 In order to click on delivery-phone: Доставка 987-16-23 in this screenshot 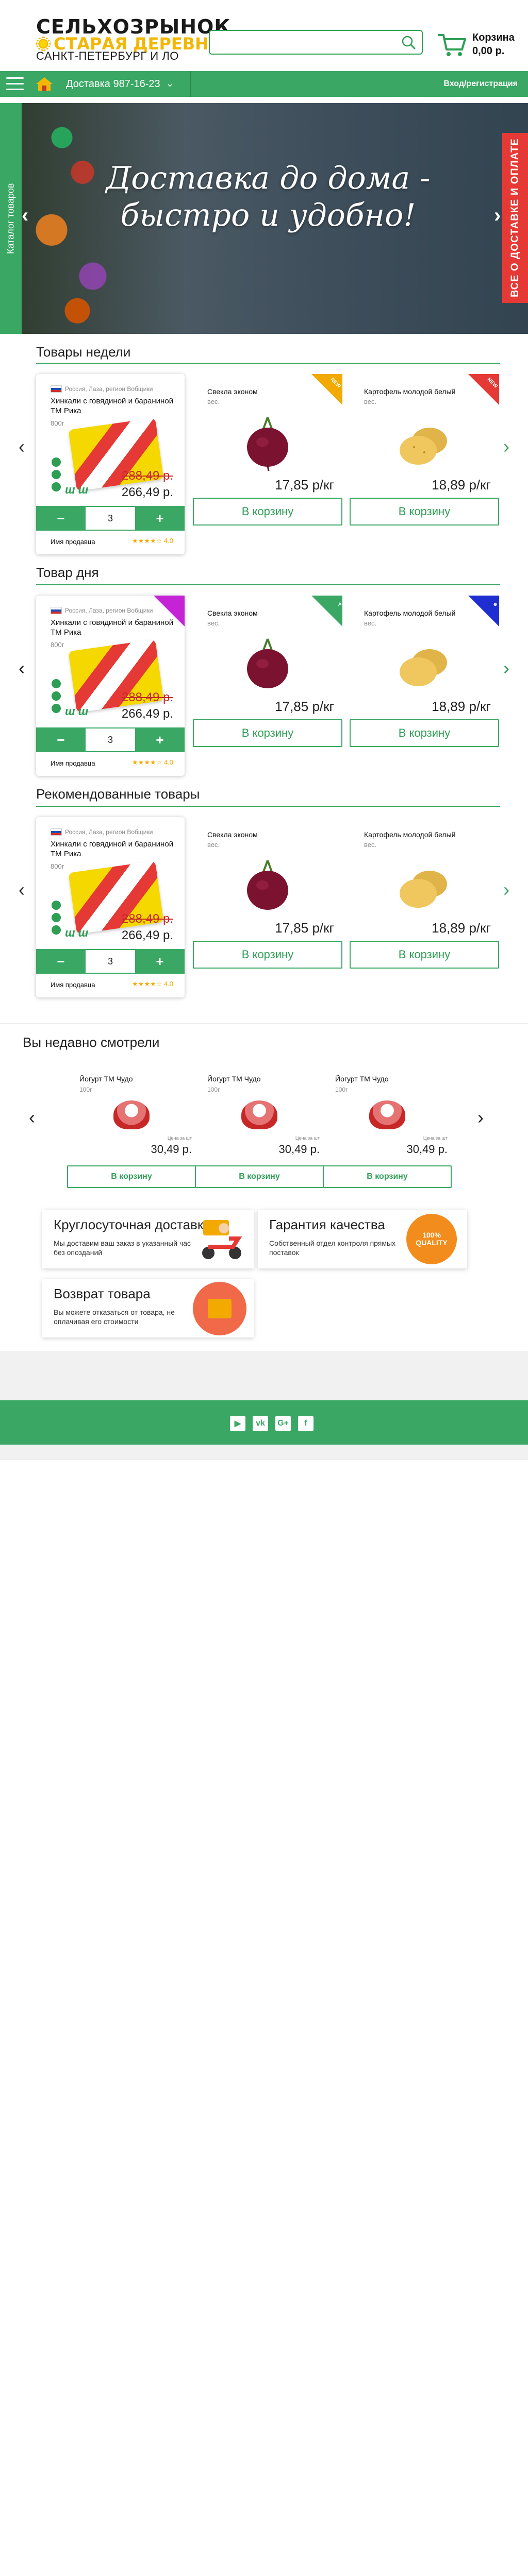, I will do `click(113, 84)`.